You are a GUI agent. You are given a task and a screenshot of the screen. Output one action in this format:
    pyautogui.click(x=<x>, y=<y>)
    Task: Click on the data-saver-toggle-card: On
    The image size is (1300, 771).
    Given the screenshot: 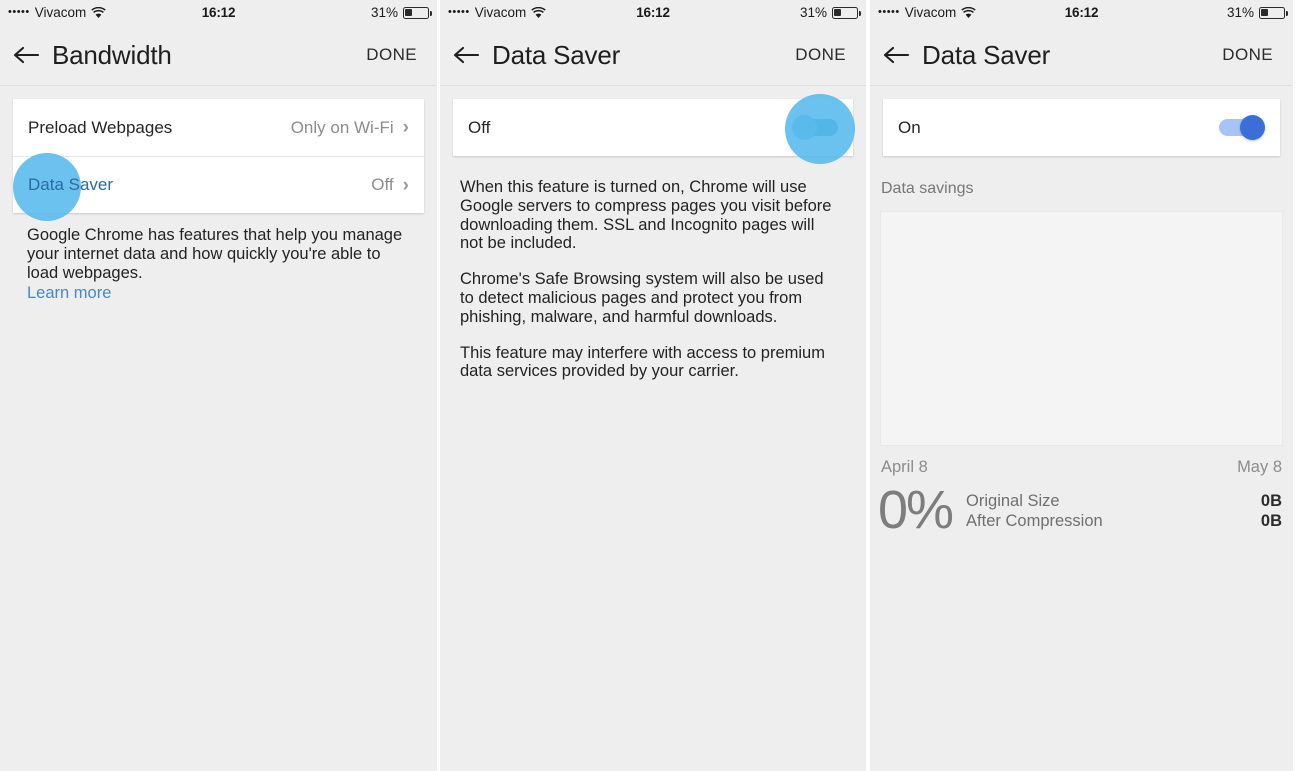 What is the action you would take?
    pyautogui.click(x=1081, y=127)
    